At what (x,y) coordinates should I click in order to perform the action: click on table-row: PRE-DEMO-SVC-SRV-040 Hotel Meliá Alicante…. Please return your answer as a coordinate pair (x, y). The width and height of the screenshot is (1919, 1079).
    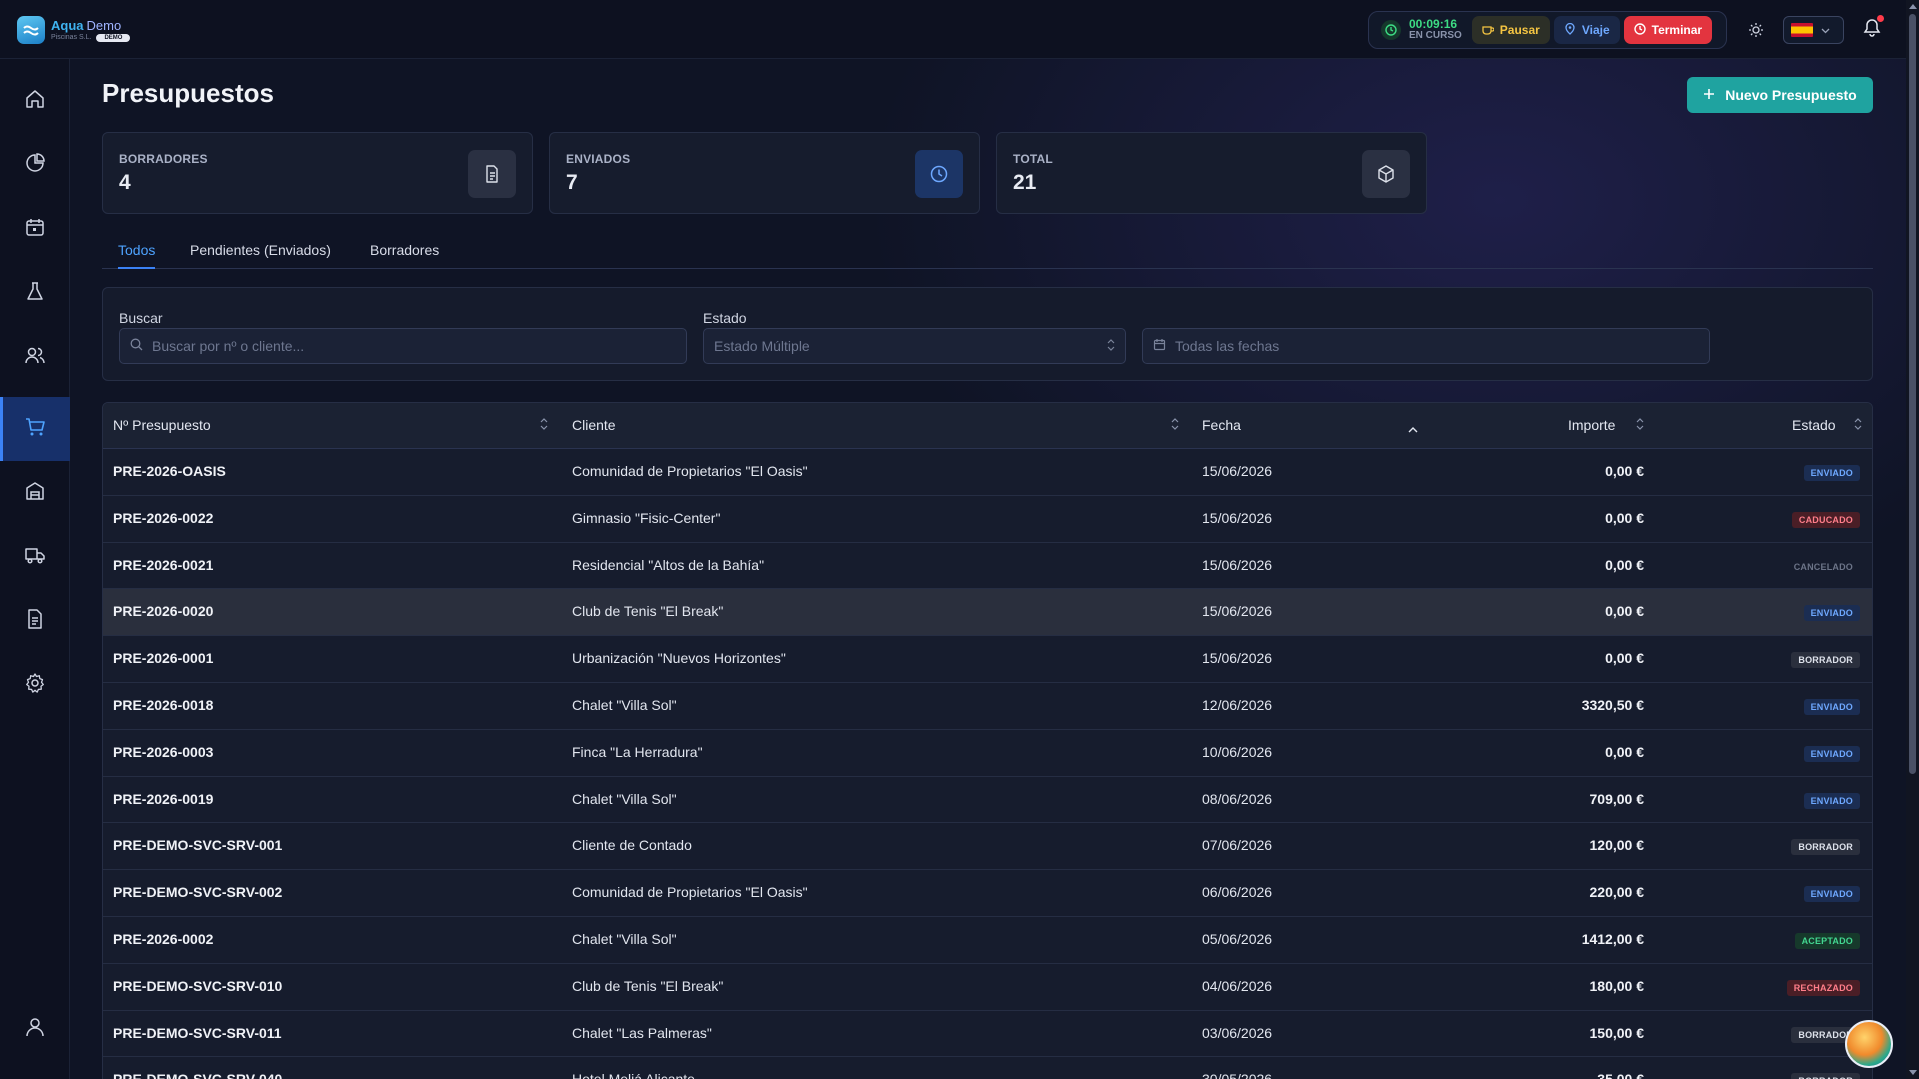
    Looking at the image, I should click on (987, 1068).